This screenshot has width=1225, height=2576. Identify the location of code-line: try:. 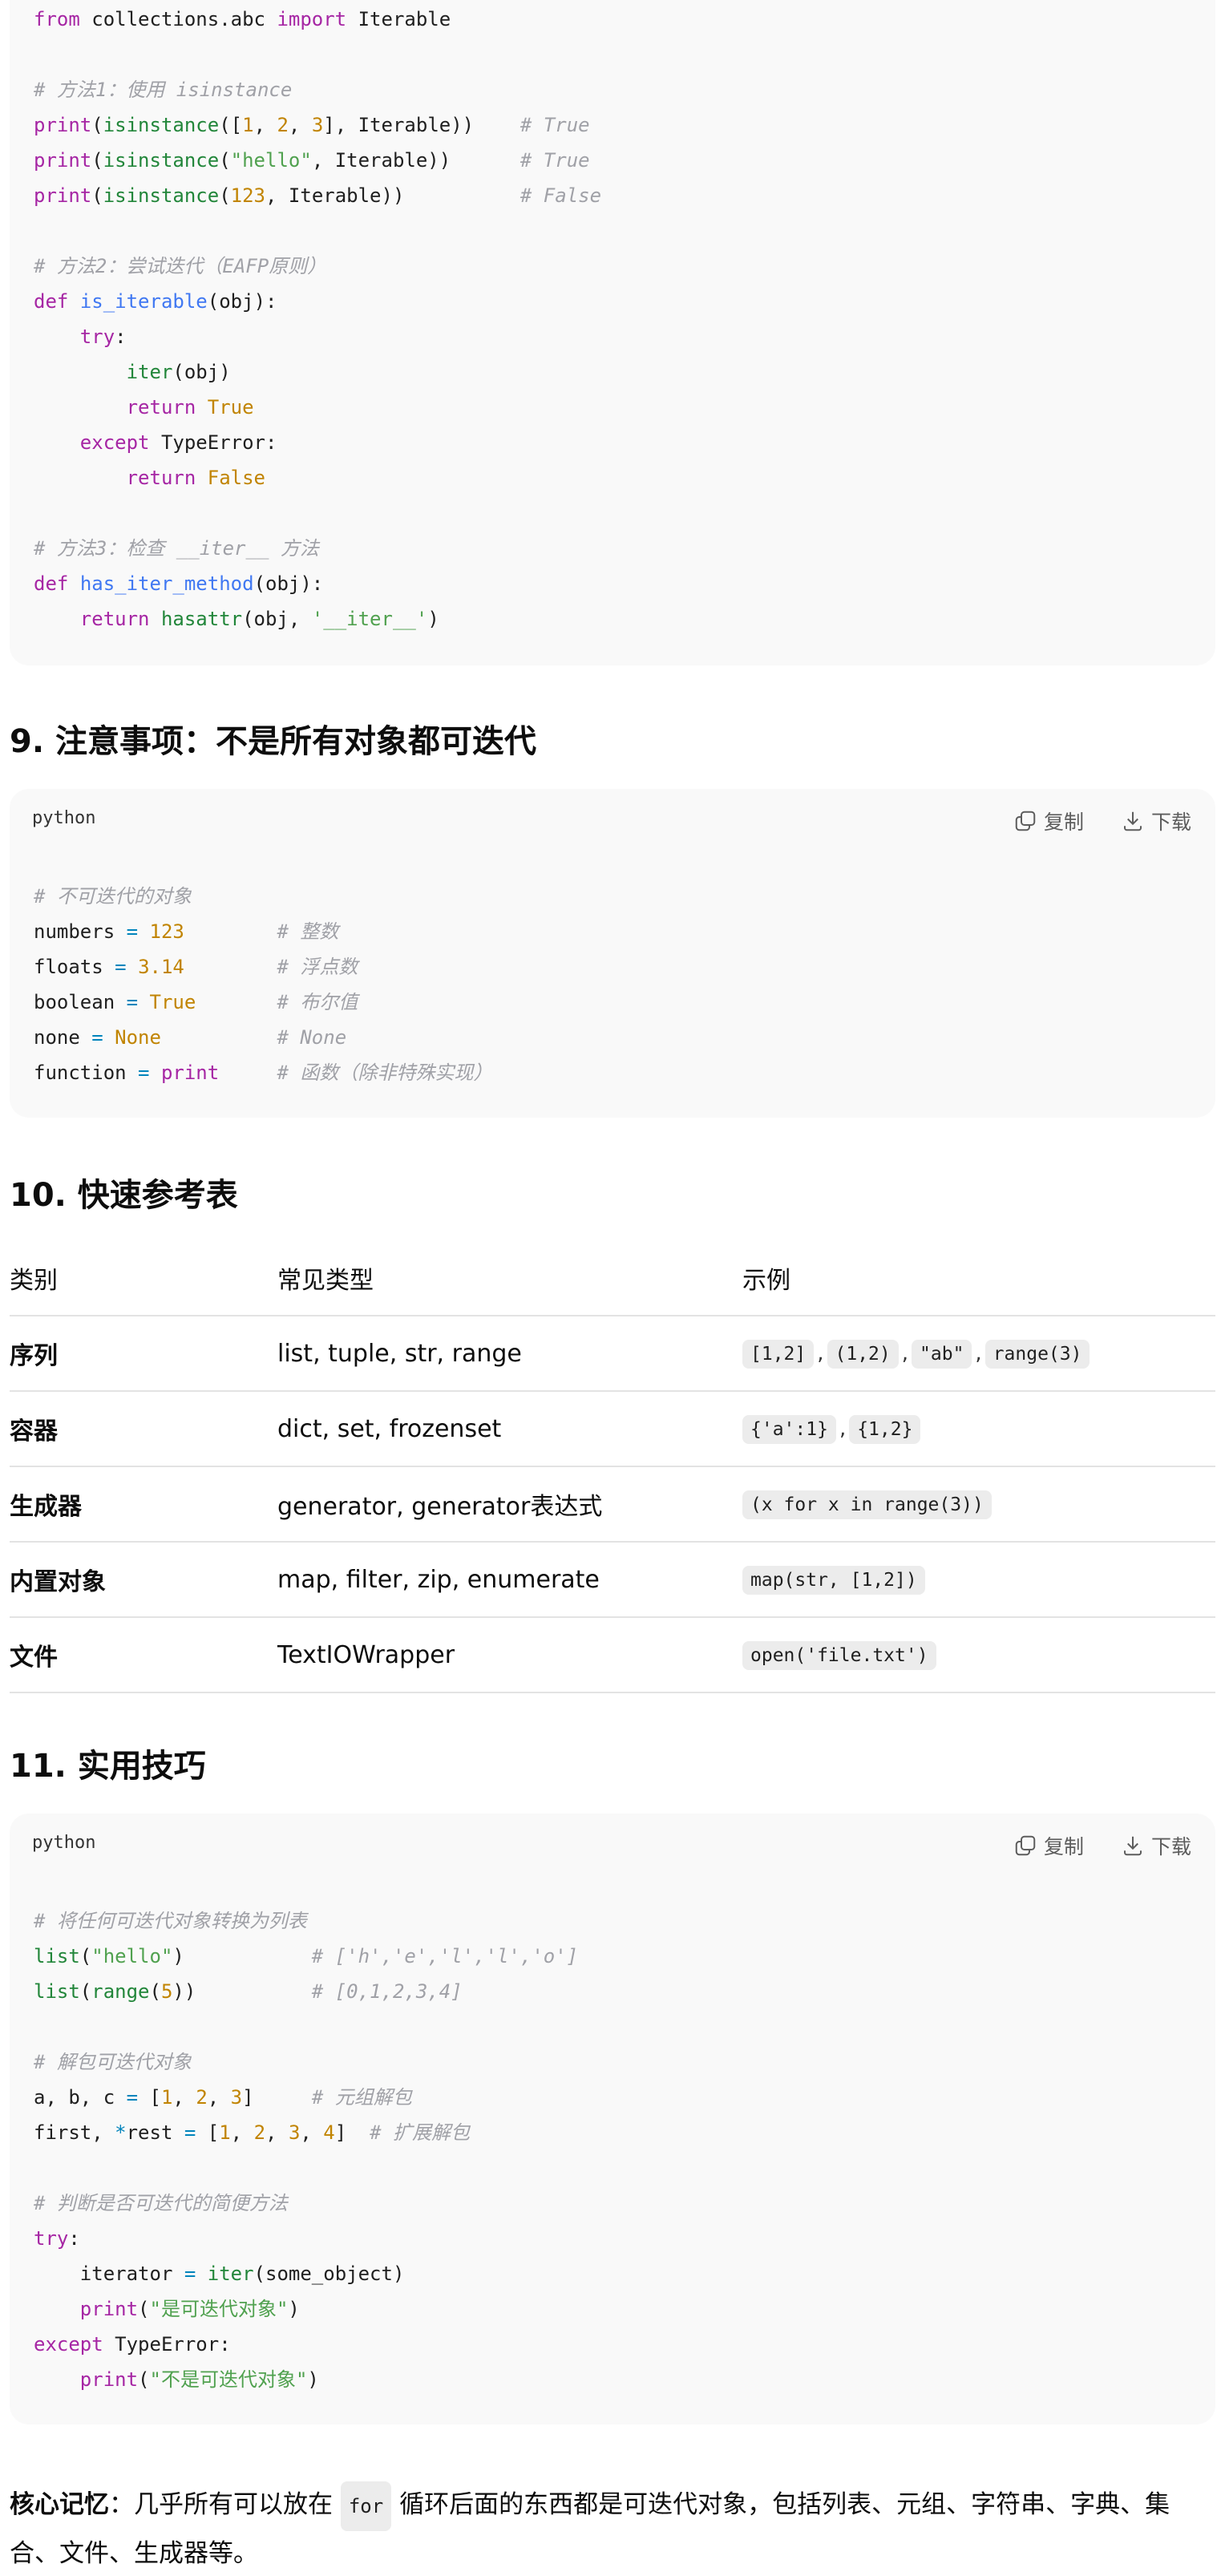
(306, 2238).